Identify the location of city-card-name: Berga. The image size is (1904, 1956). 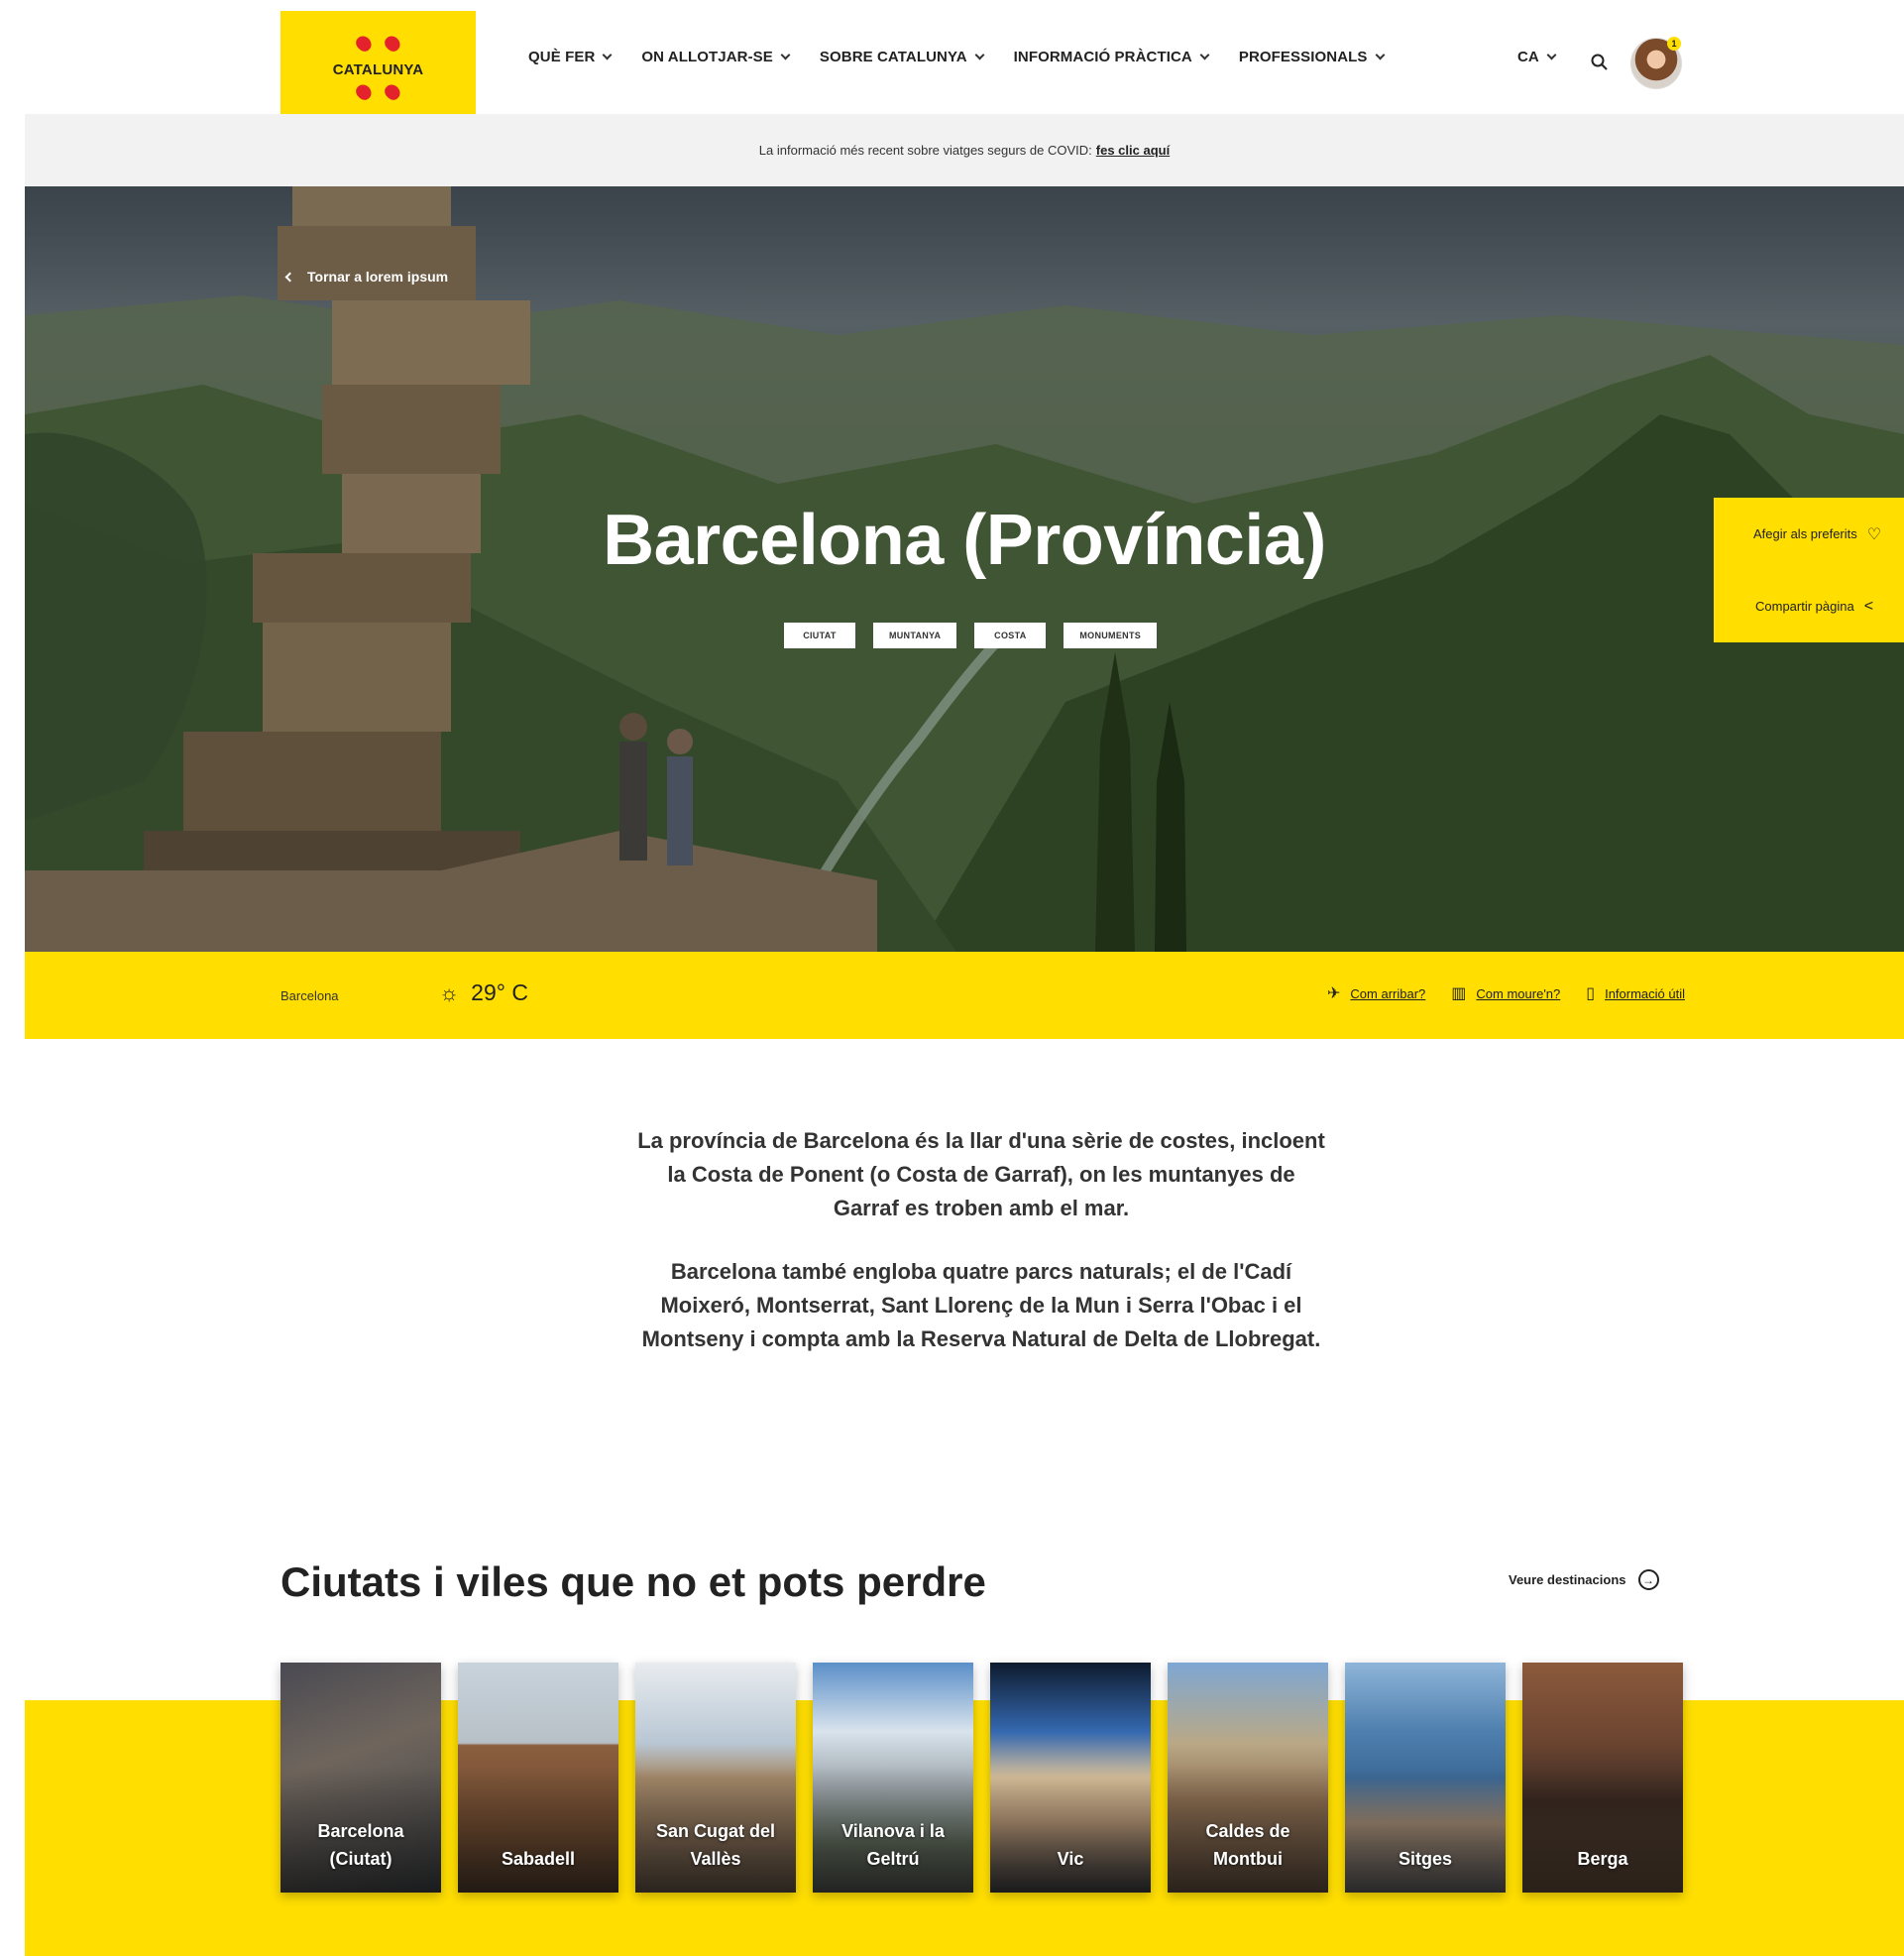
(1602, 1859).